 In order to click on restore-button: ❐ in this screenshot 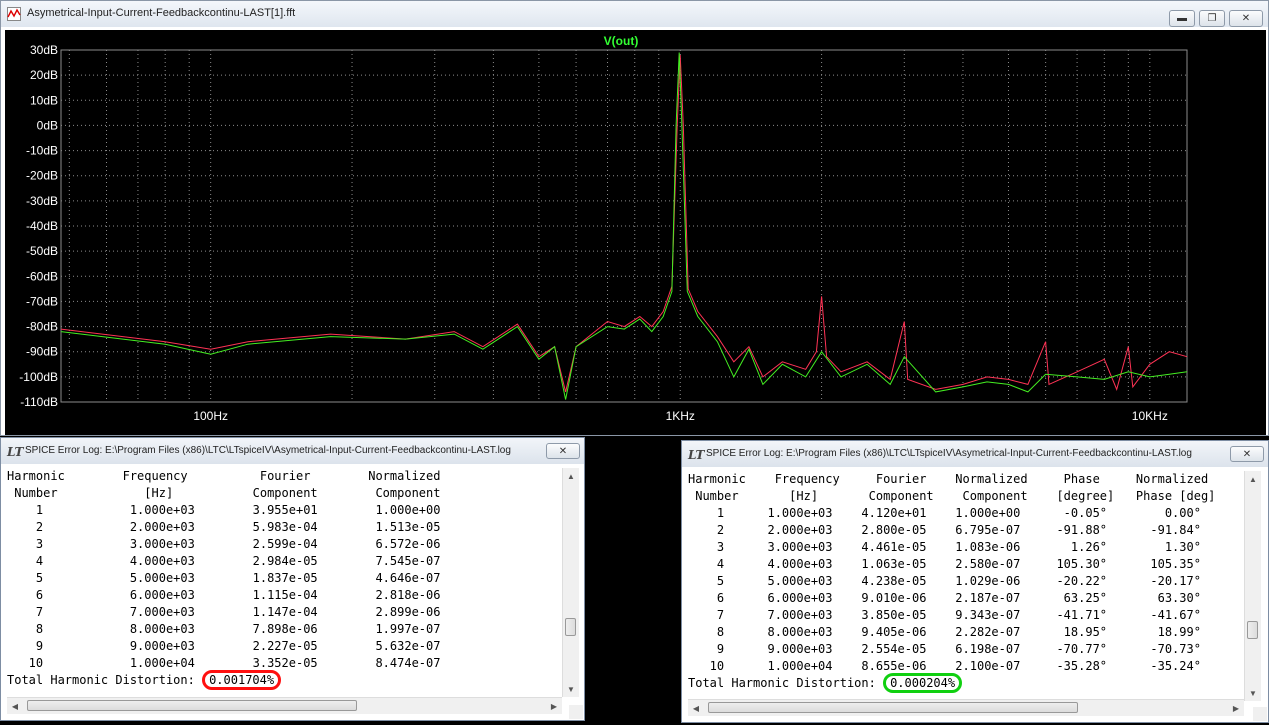, I will do `click(1212, 18)`.